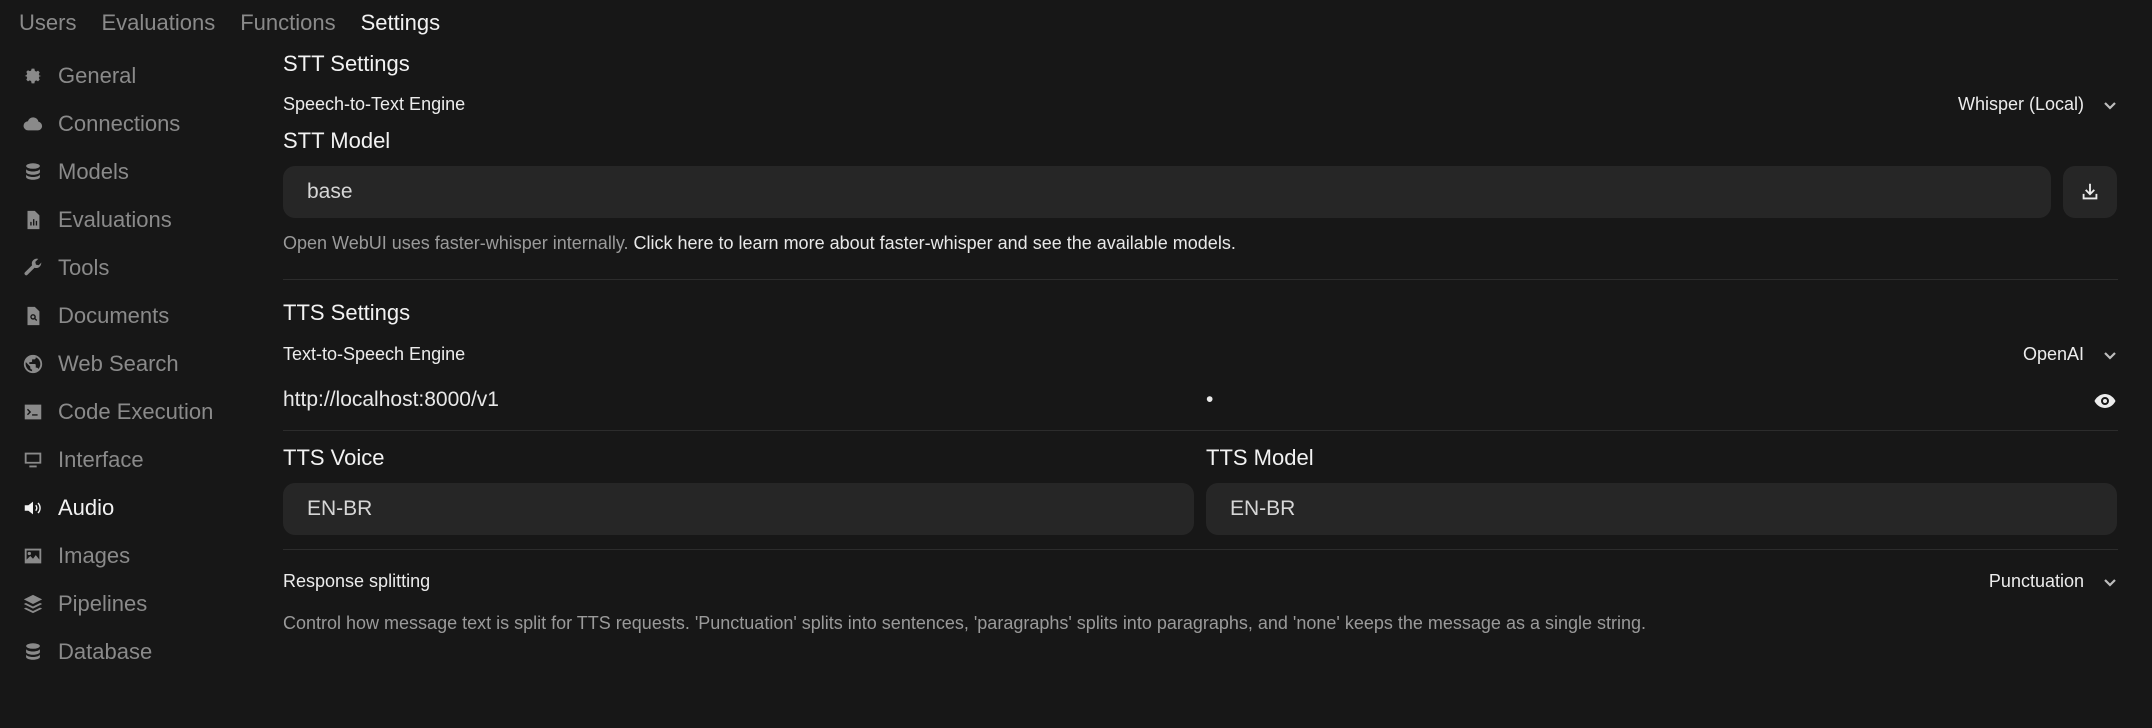 The height and width of the screenshot is (728, 2152). Describe the element at coordinates (33, 364) in the screenshot. I see `globe-icon` at that location.